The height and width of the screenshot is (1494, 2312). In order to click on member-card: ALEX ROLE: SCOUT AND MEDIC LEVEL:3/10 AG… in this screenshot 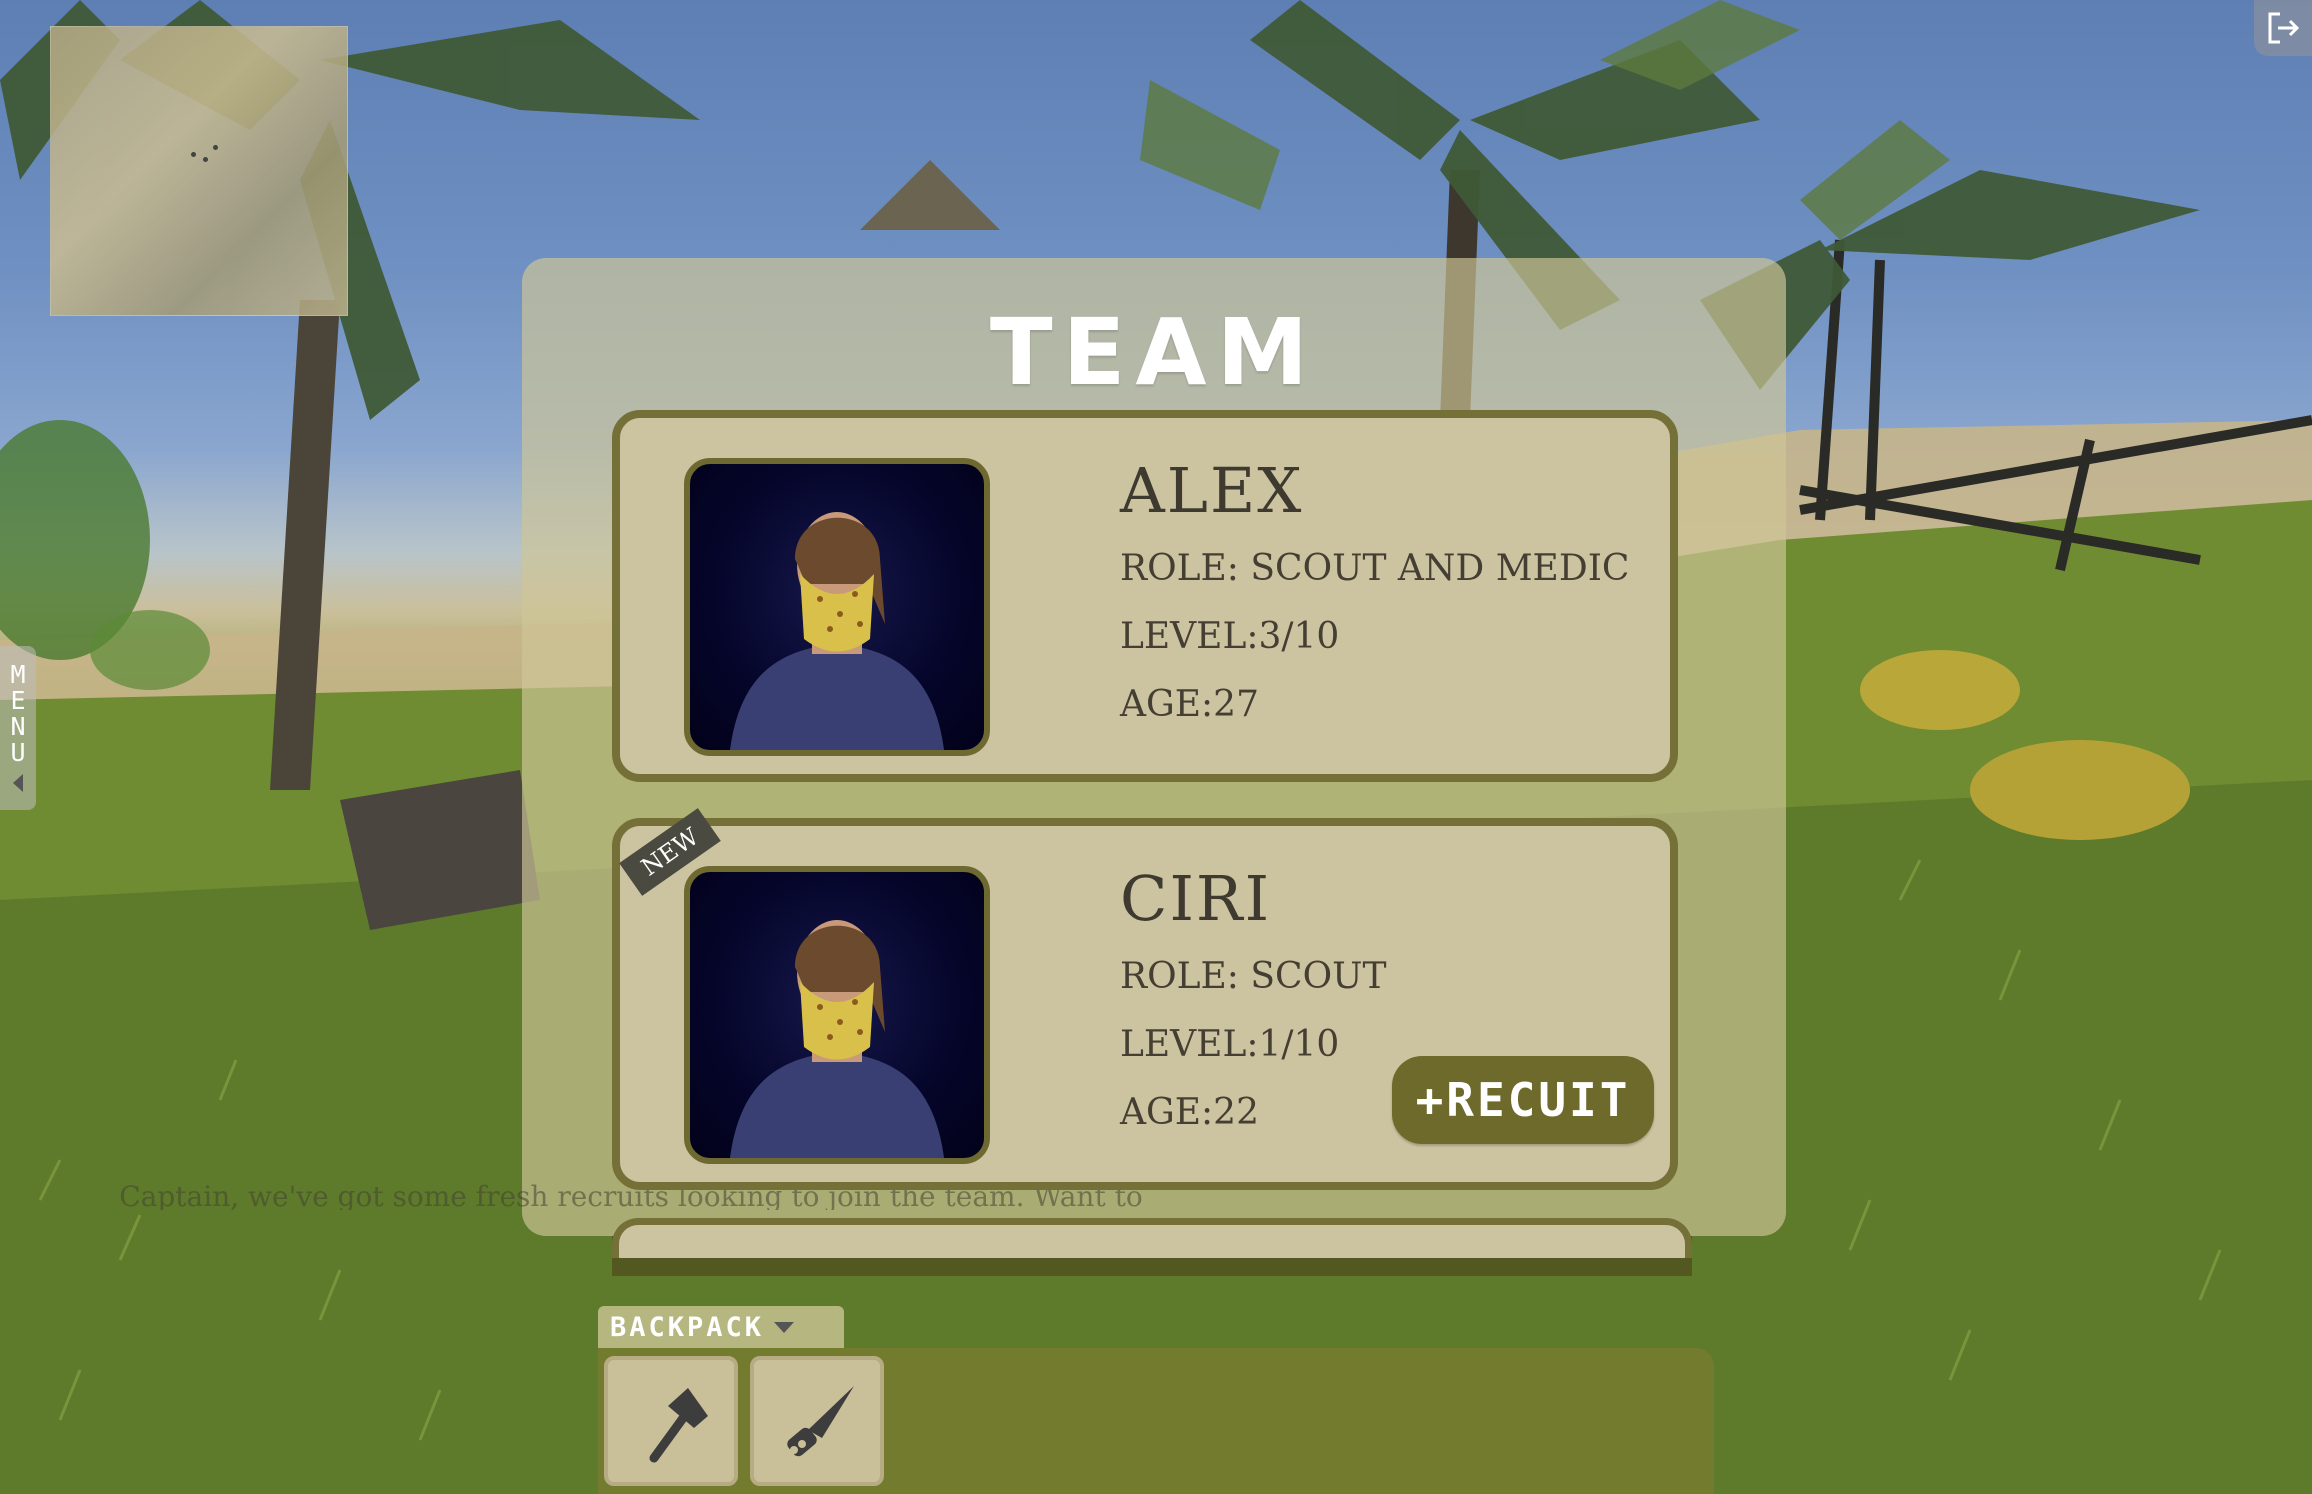, I will do `click(1145, 596)`.